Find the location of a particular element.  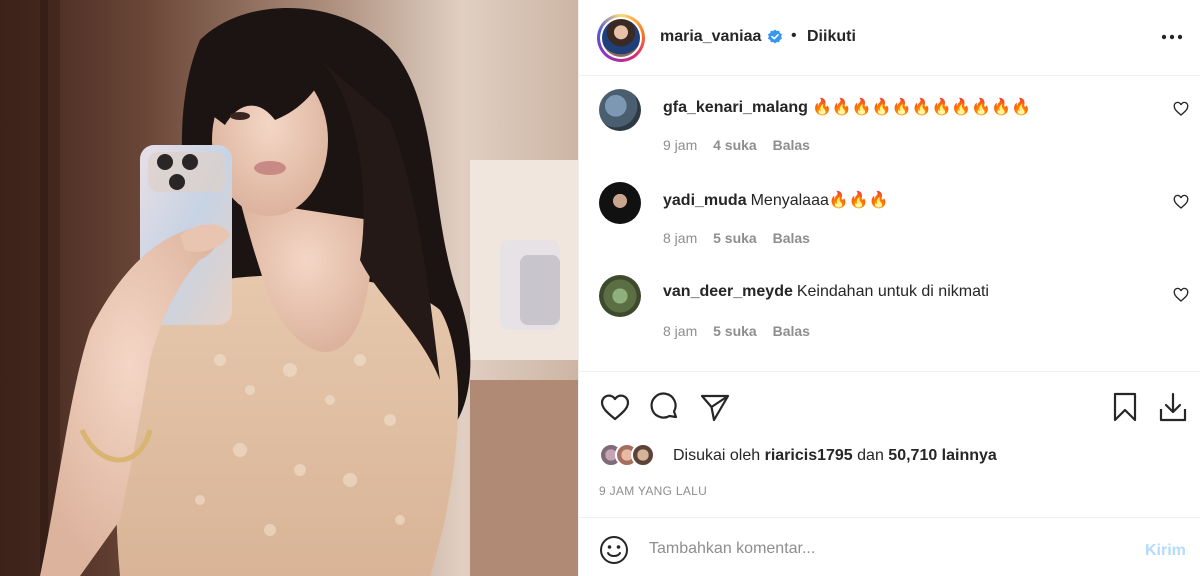

comment-meta: 9 jam 4 suka Balas is located at coordinates (742, 145).